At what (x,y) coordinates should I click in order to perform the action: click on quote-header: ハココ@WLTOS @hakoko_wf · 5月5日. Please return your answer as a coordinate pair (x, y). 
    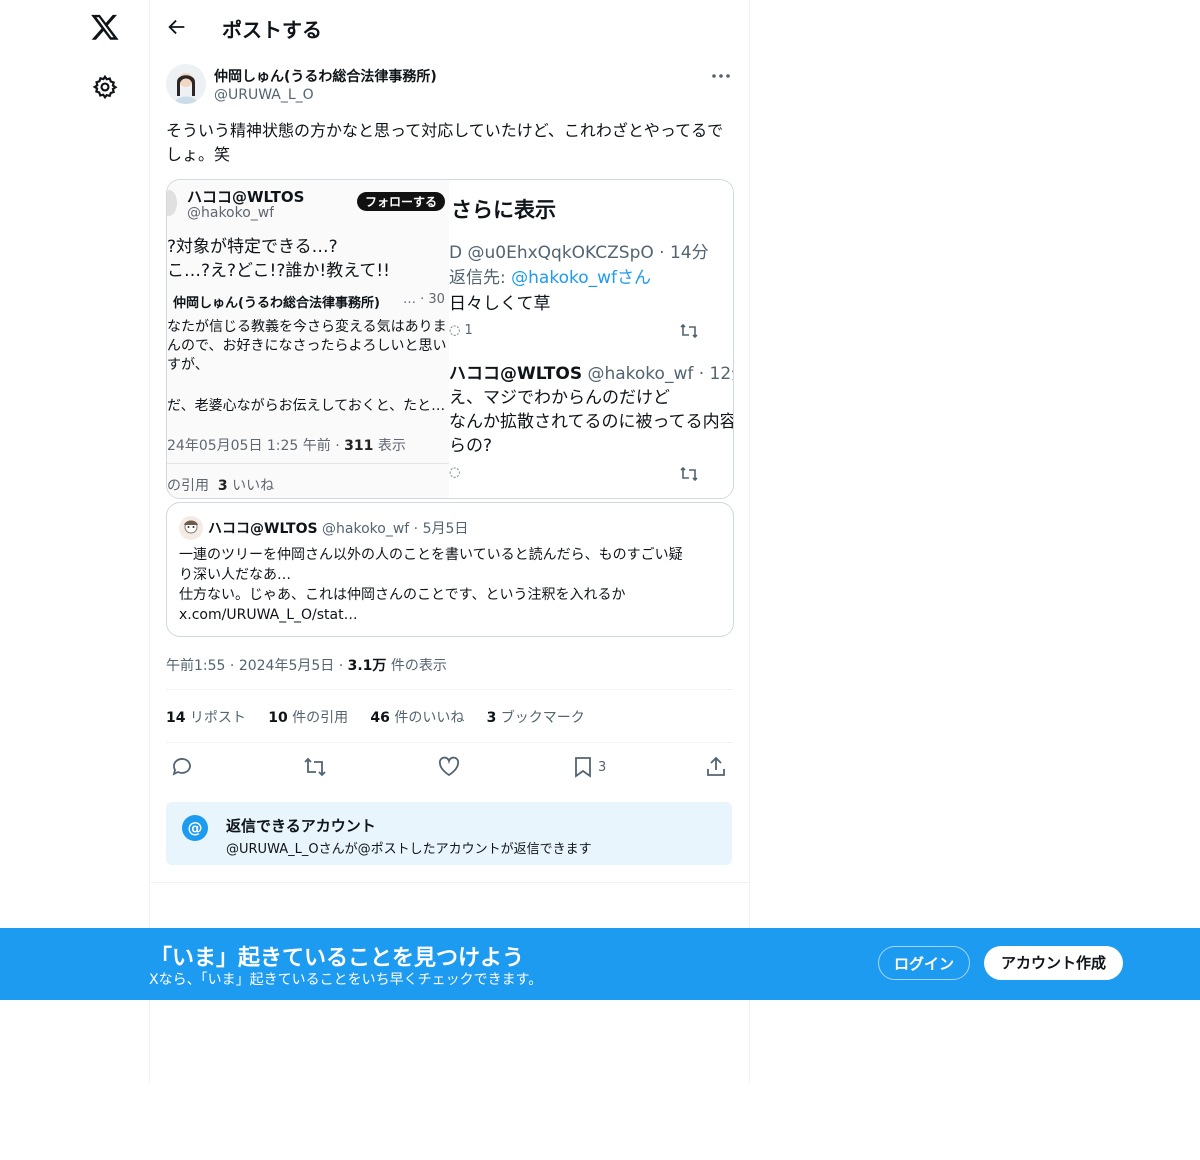
    Looking at the image, I should click on (338, 528).